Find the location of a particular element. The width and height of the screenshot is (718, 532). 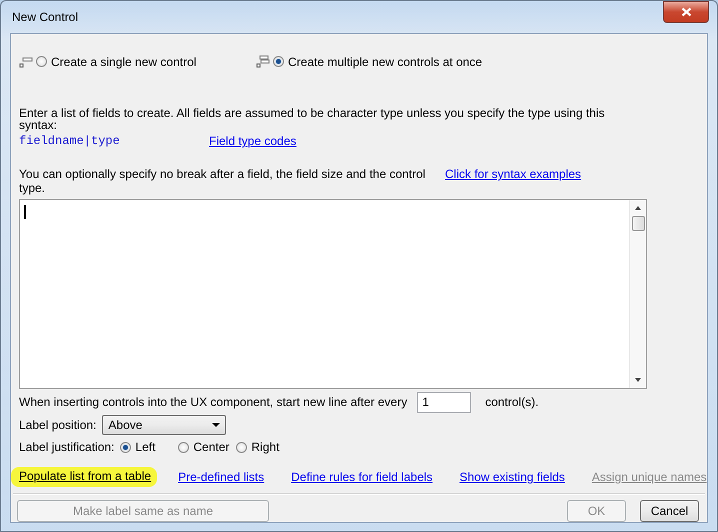

label-justification-label: Label justification: is located at coordinates (66, 447).